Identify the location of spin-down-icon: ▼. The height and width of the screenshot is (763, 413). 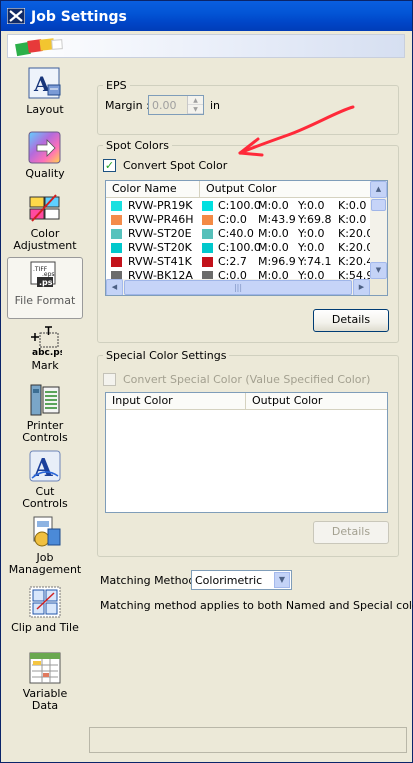
(195, 109).